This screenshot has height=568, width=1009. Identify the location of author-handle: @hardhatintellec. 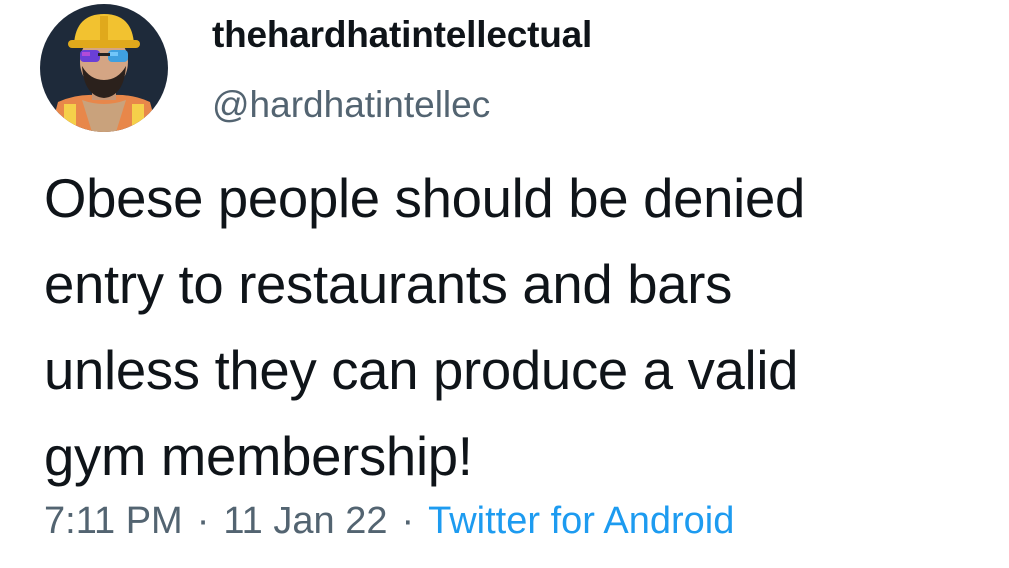
(351, 105).